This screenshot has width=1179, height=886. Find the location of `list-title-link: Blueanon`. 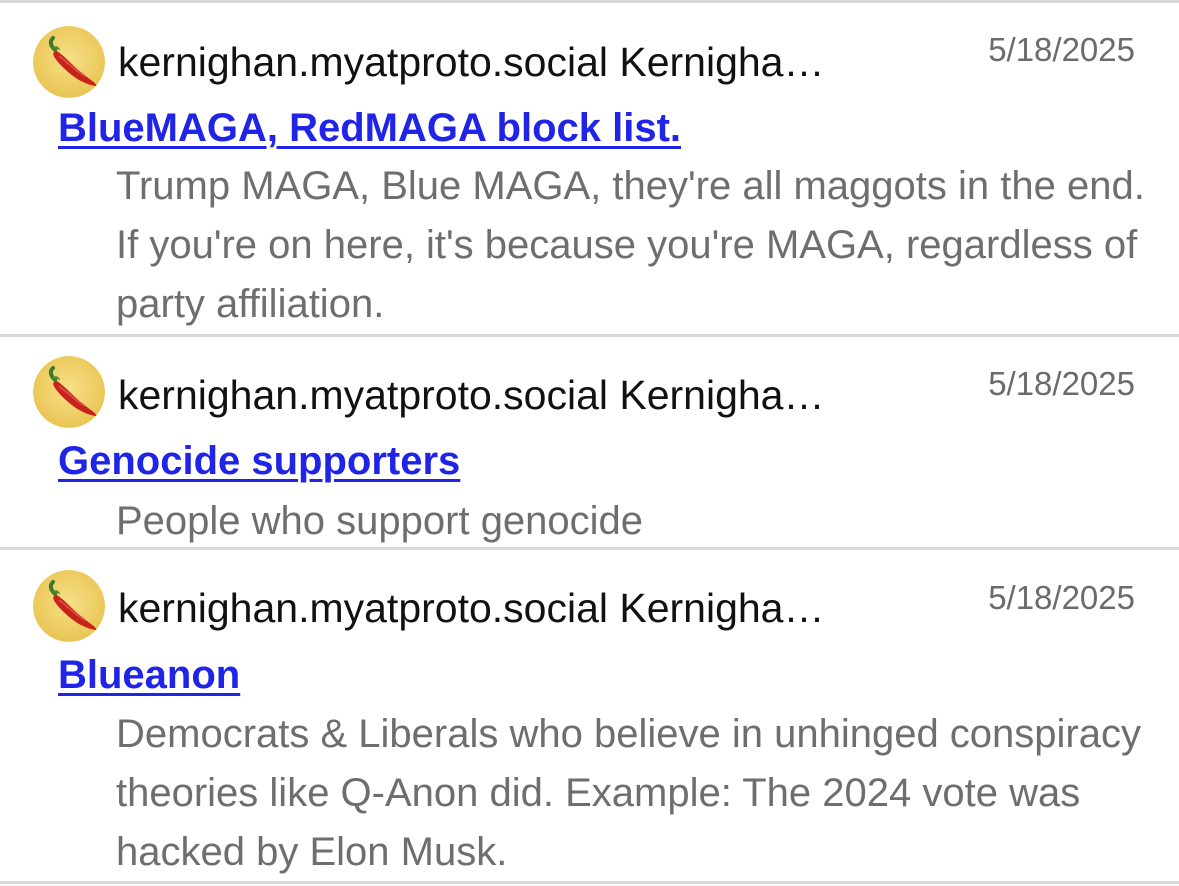

list-title-link: Blueanon is located at coordinates (149, 675).